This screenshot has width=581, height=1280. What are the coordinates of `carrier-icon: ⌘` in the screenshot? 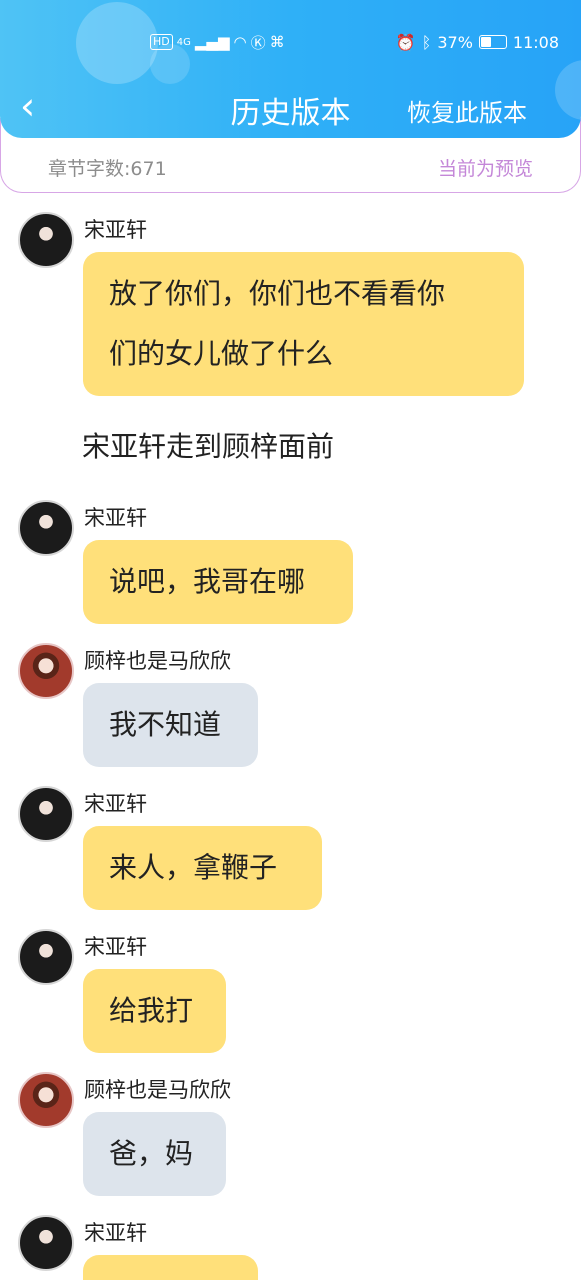 It's located at (277, 42).